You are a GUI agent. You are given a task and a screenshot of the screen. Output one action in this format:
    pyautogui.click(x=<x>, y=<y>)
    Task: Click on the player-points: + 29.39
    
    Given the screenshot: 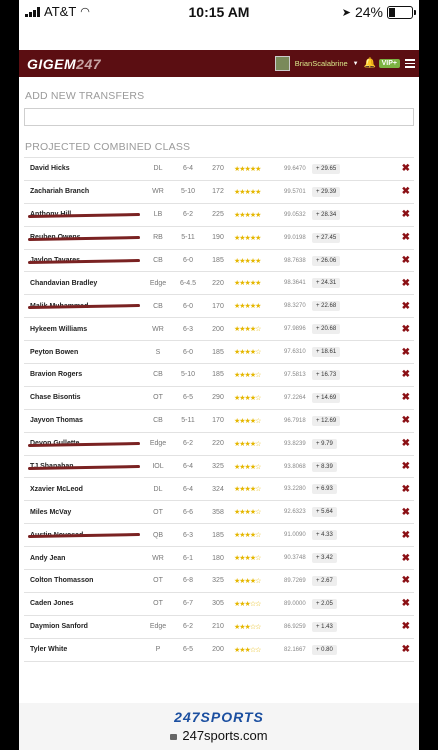 What is the action you would take?
    pyautogui.click(x=326, y=191)
    